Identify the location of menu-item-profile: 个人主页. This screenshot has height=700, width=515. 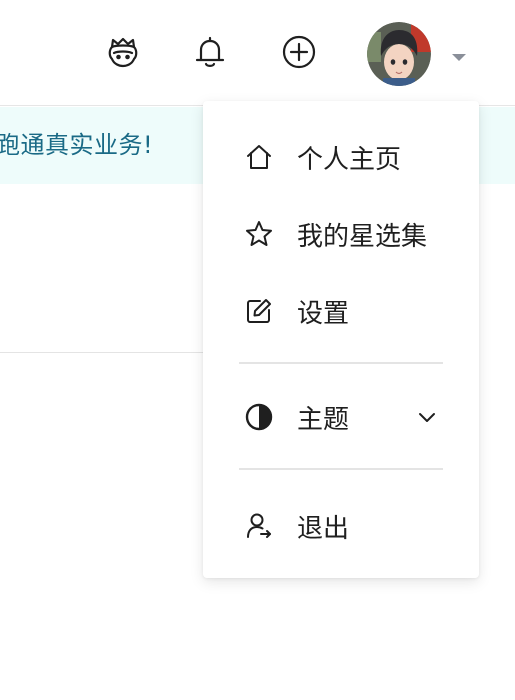
(341, 157).